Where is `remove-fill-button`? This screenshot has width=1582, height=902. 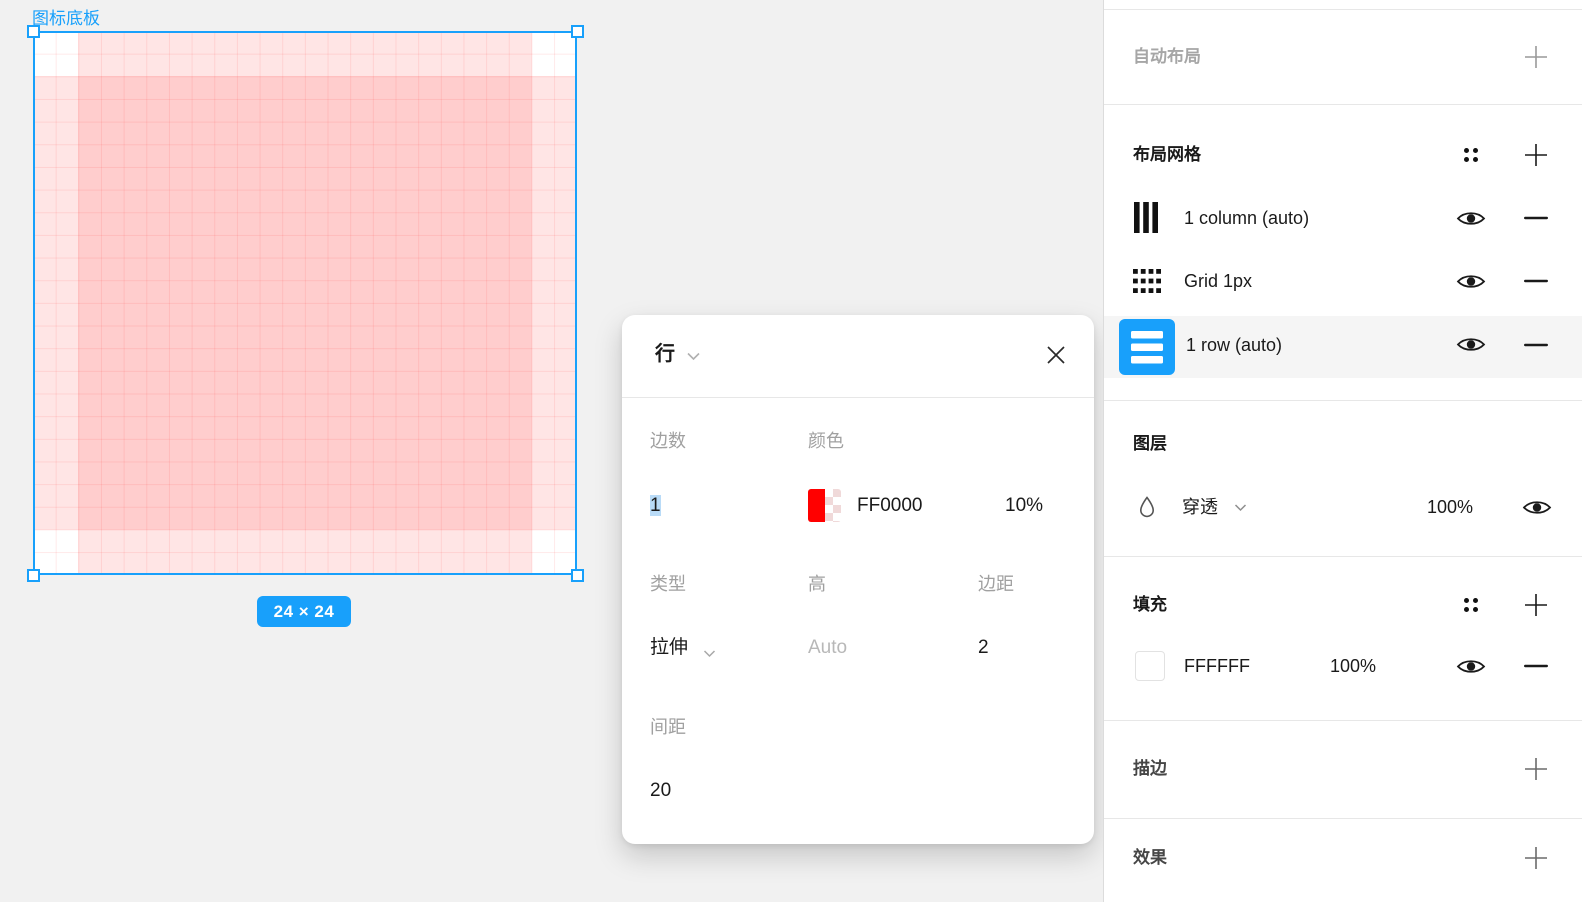
remove-fill-button is located at coordinates (1536, 666).